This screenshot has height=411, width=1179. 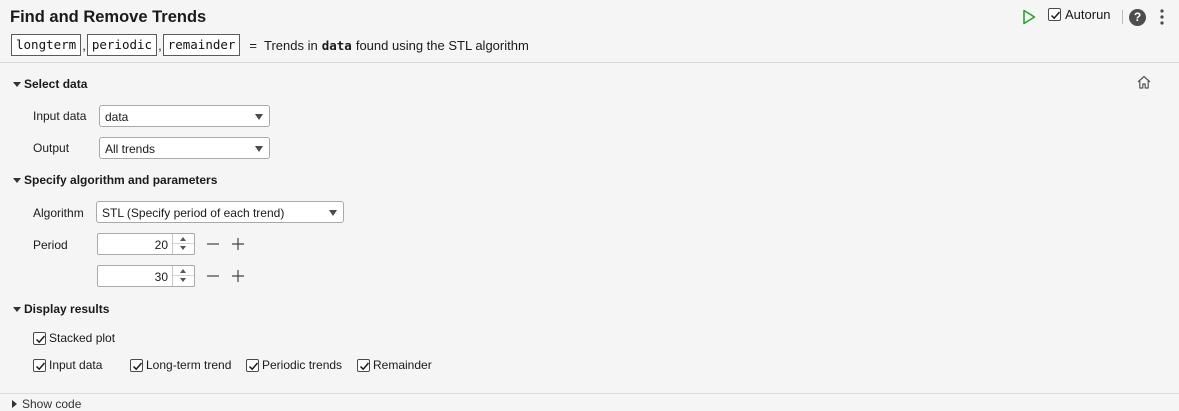 I want to click on section-heading: Specify algorithm and parameters, so click(x=121, y=180).